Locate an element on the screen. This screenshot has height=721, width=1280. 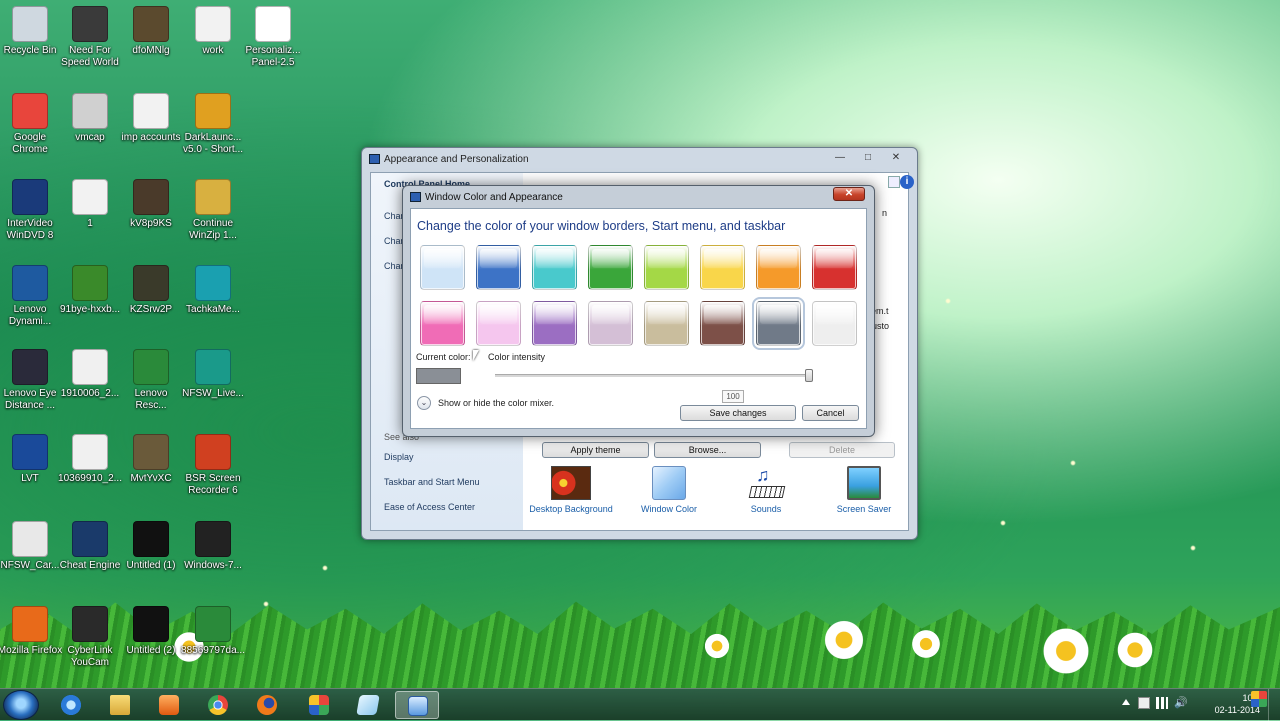
show-desktop-button is located at coordinates (1274, 705).